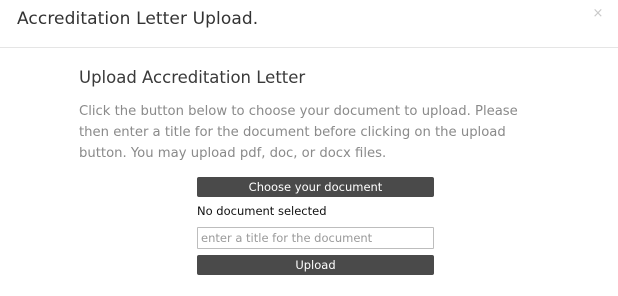 The image size is (618, 296). Describe the element at coordinates (315, 187) in the screenshot. I see `choose-document-button: Choose your document` at that location.